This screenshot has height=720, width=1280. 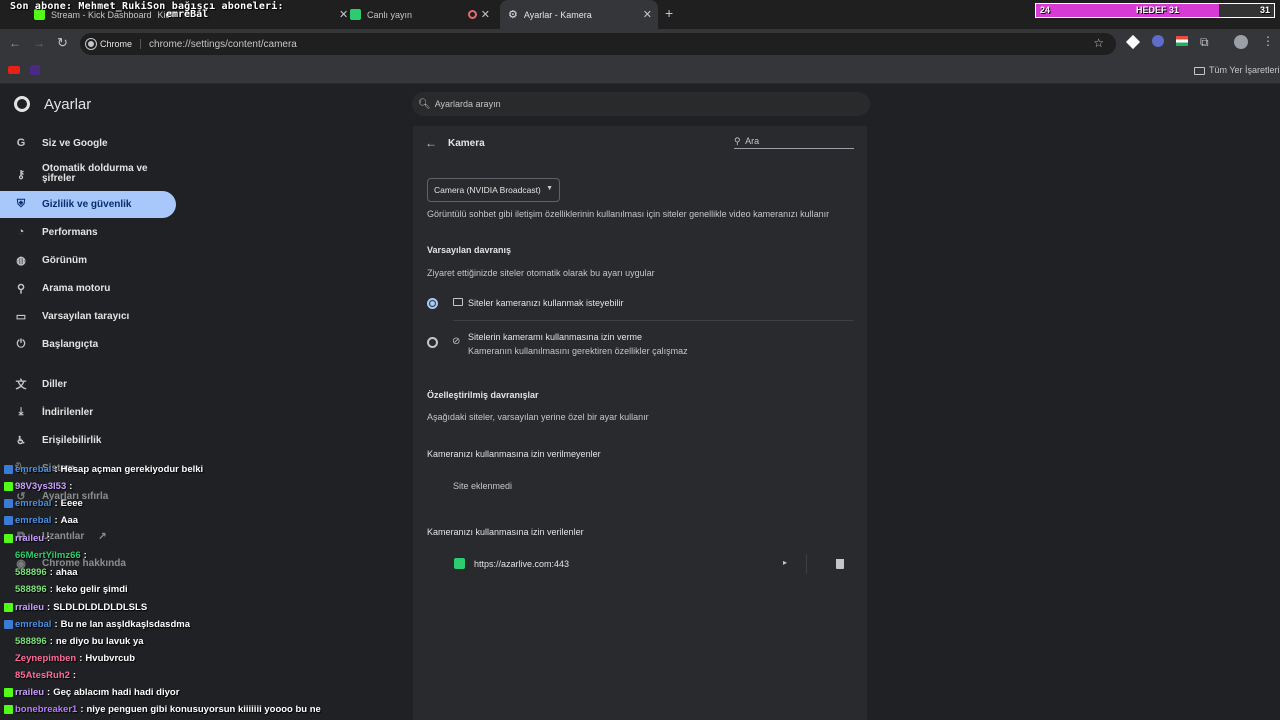 I want to click on chat-text: Eeee, so click(x=71, y=503).